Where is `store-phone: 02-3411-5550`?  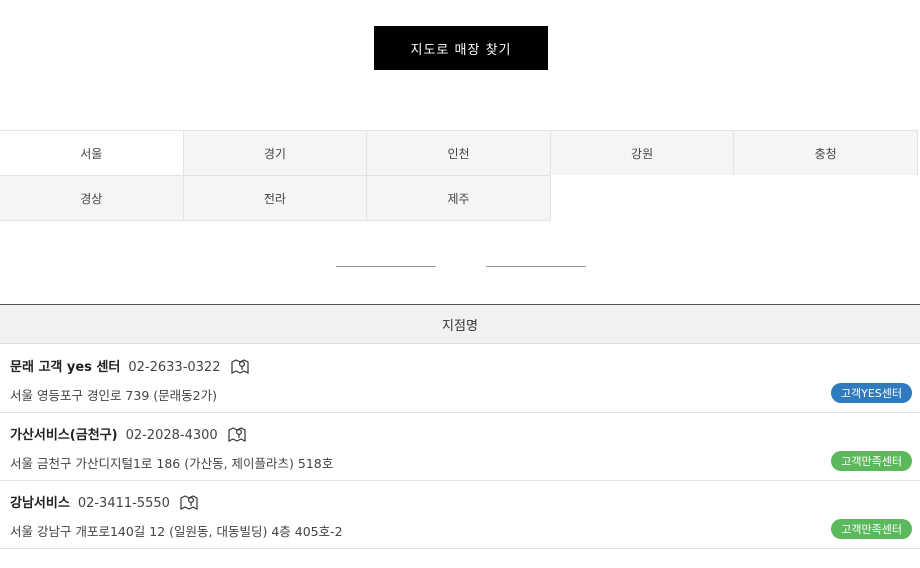
store-phone: 02-3411-5550 is located at coordinates (123, 503).